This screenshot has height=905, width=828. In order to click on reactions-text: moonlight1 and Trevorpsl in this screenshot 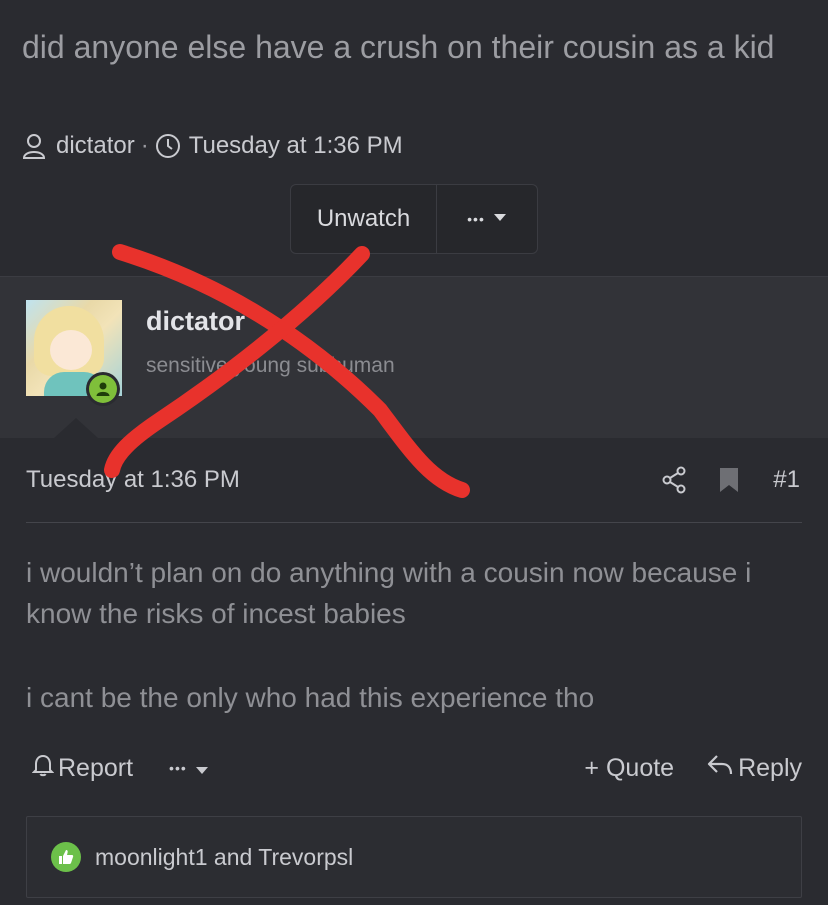, I will do `click(224, 856)`.